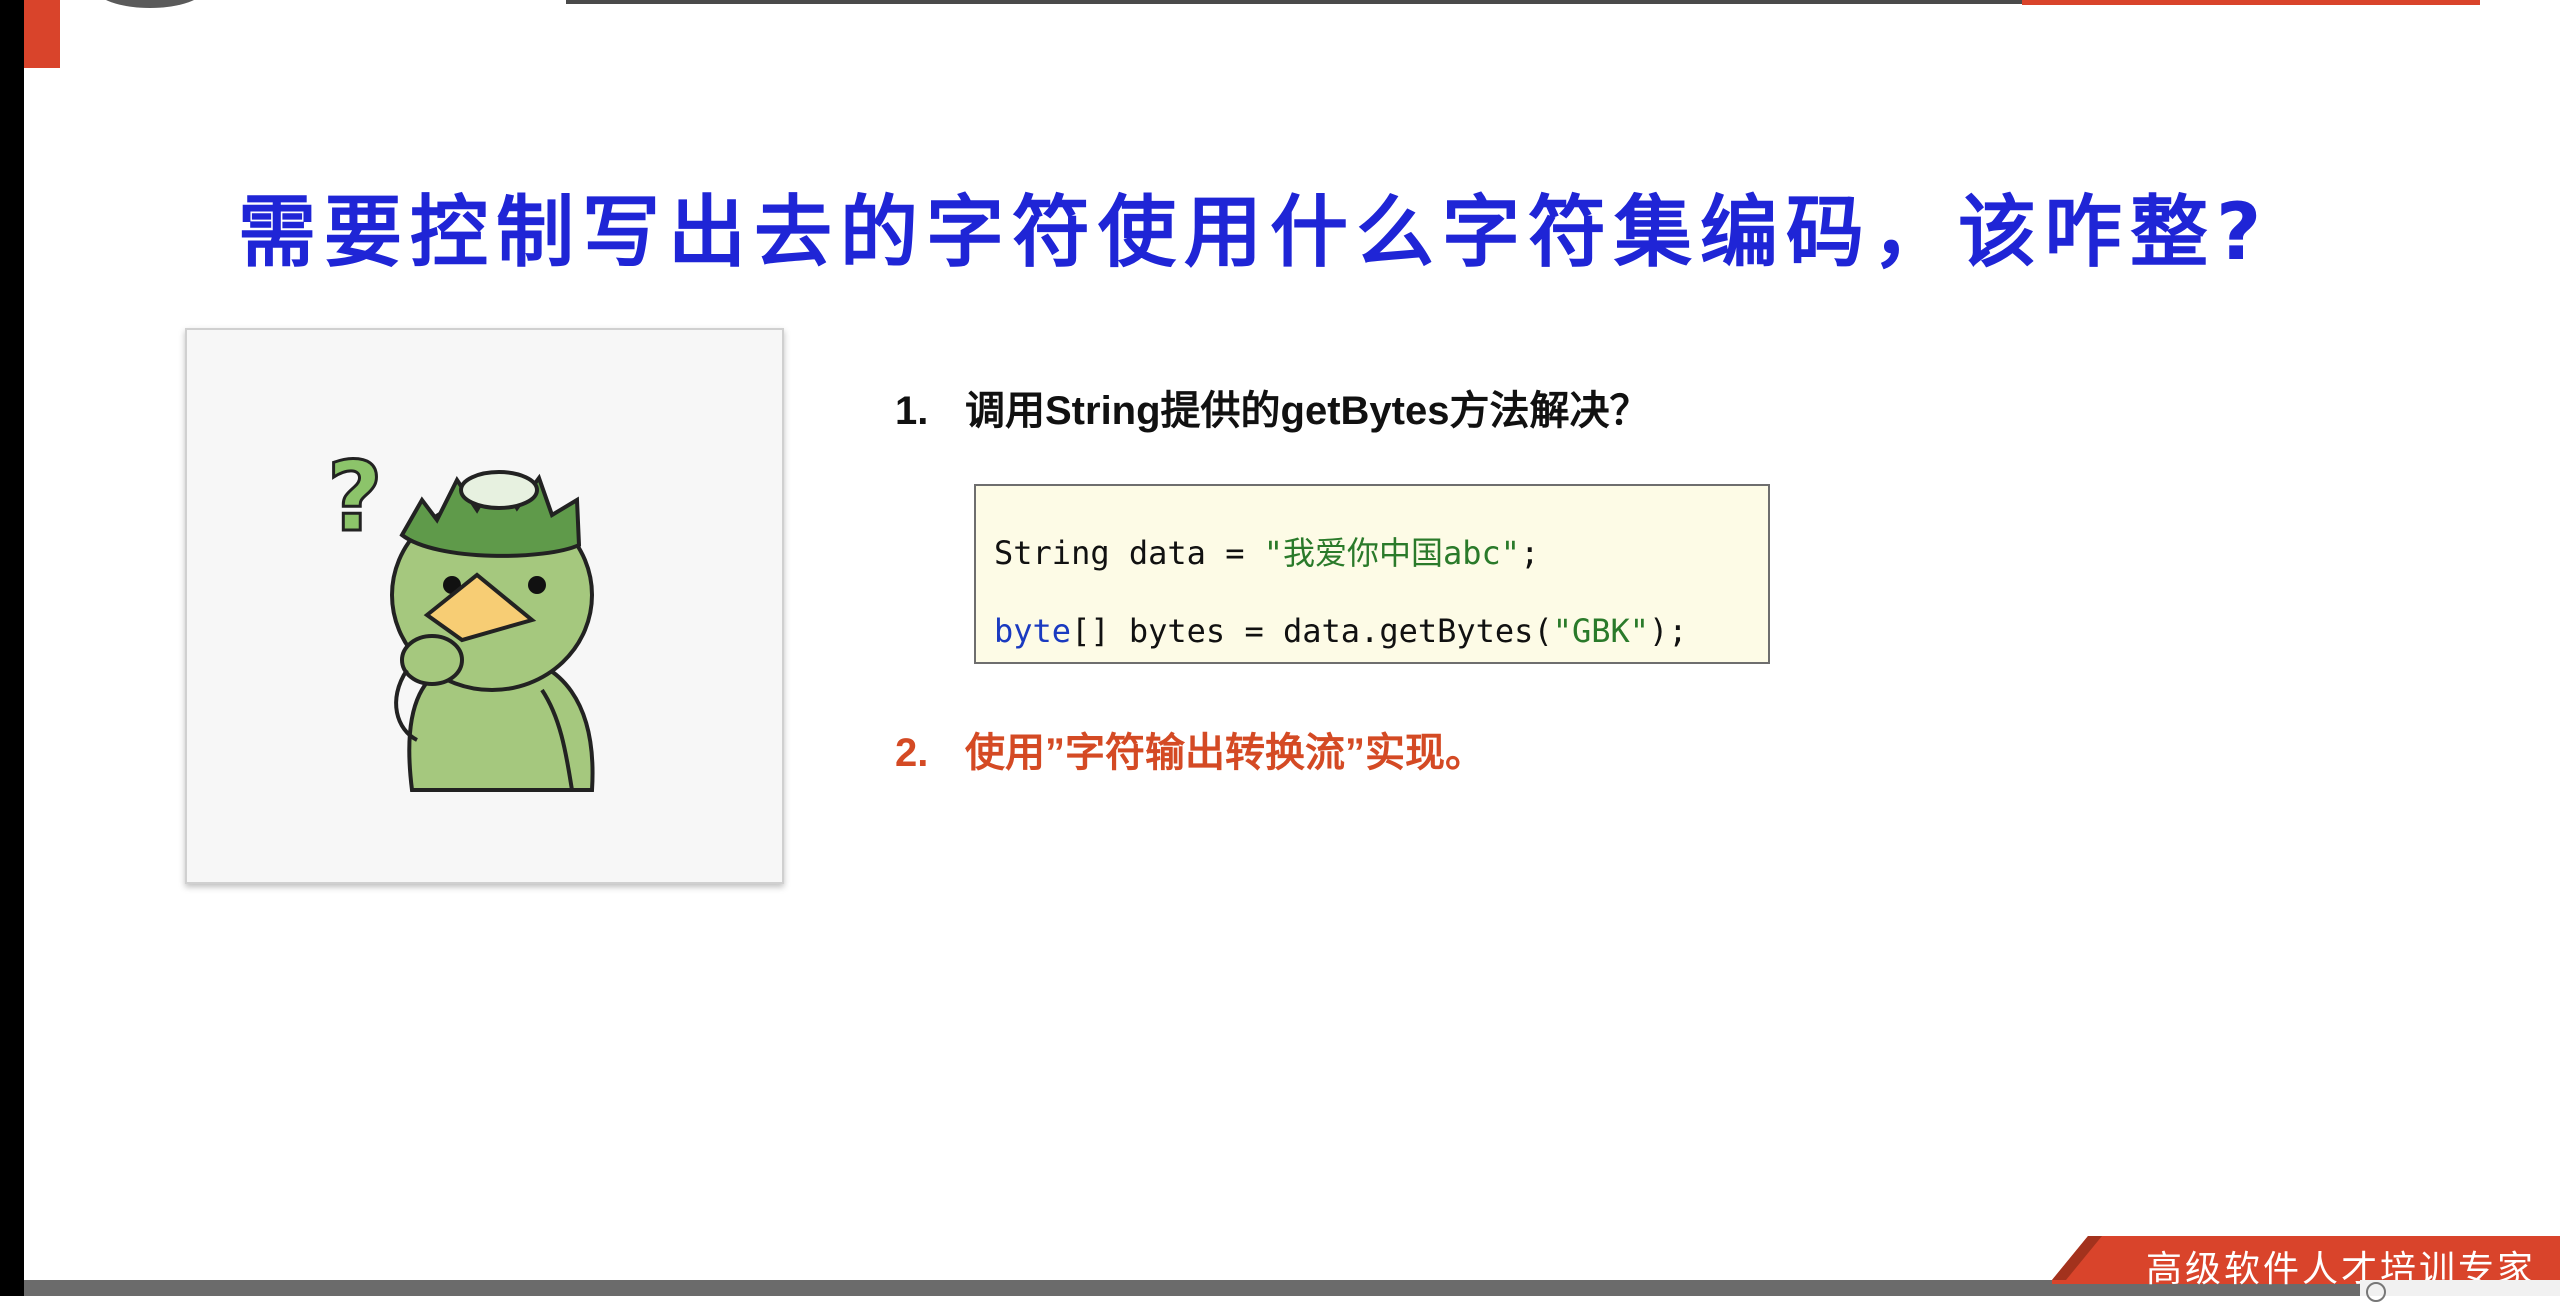 Image resolution: width=2560 pixels, height=1302 pixels. I want to click on code-line-2-keyword: byte, so click(1033, 631).